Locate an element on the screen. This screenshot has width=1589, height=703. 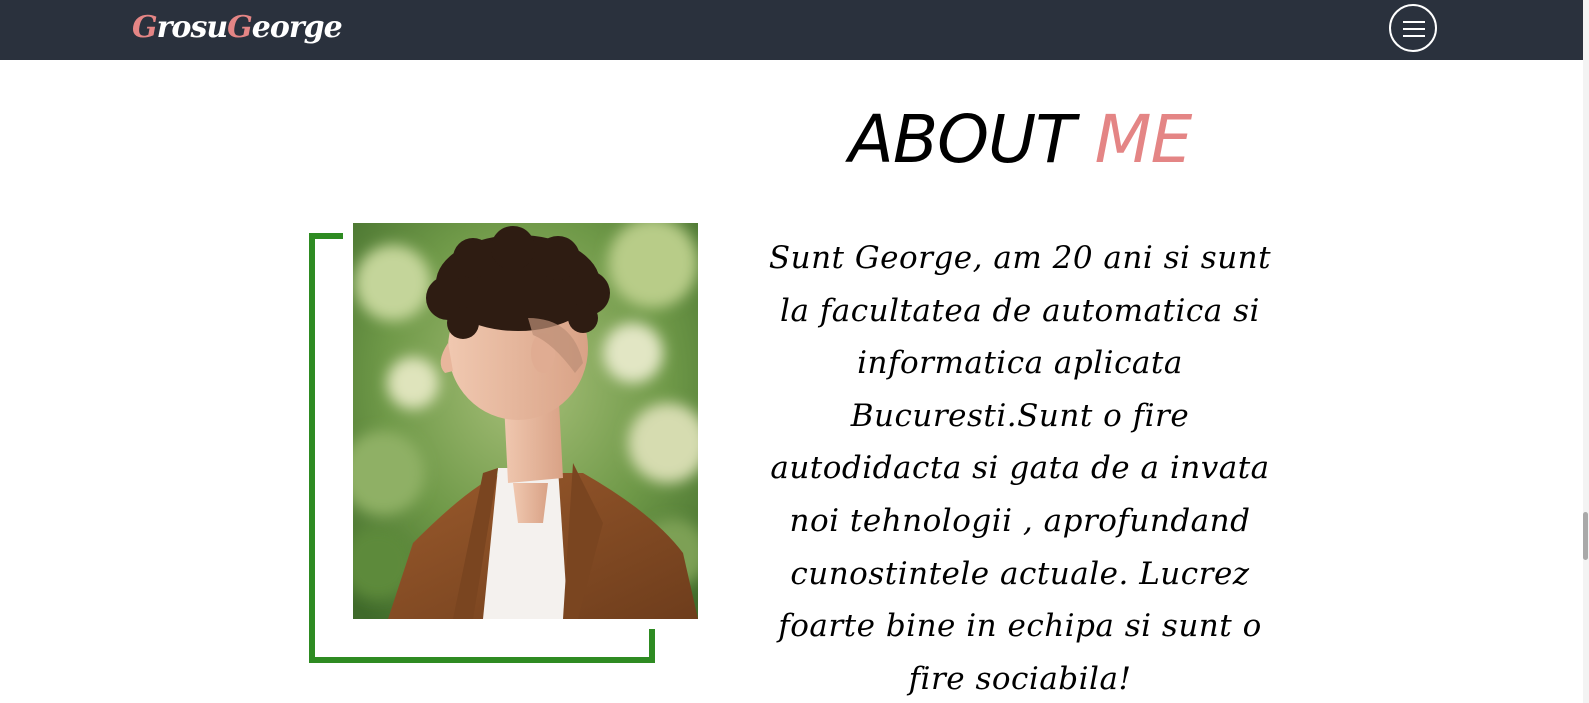
scrollbar-thumb is located at coordinates (1585, 536).